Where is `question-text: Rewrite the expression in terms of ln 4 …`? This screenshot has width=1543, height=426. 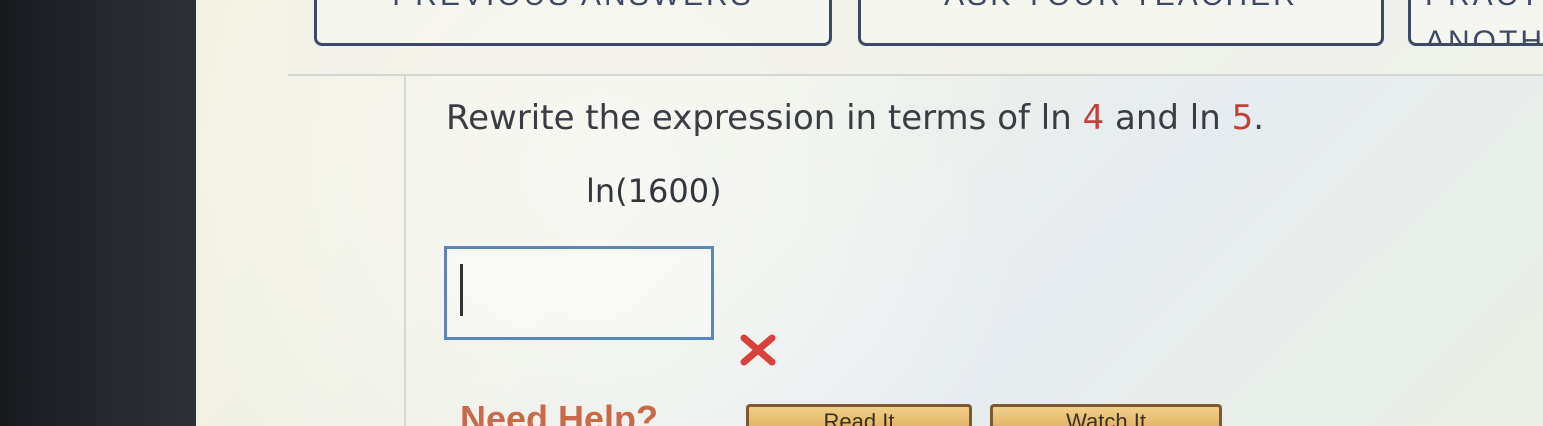 question-text: Rewrite the expression in terms of ln 4 … is located at coordinates (855, 118).